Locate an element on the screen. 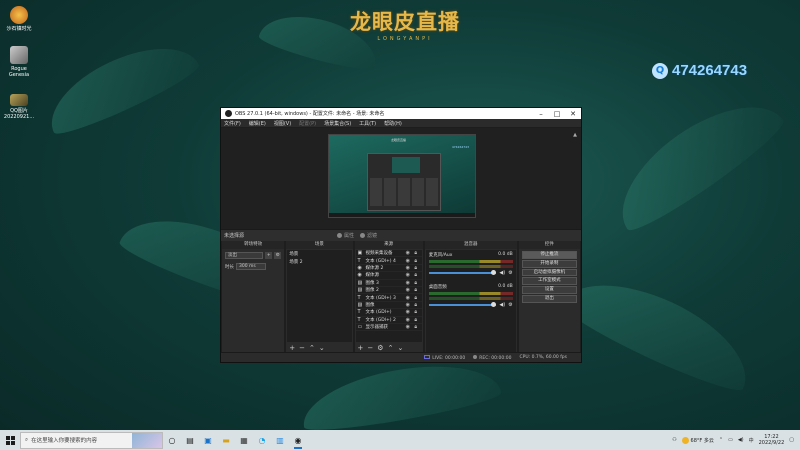 This screenshot has width=800, height=450. transition-settings-icon: ⚙ is located at coordinates (278, 255).